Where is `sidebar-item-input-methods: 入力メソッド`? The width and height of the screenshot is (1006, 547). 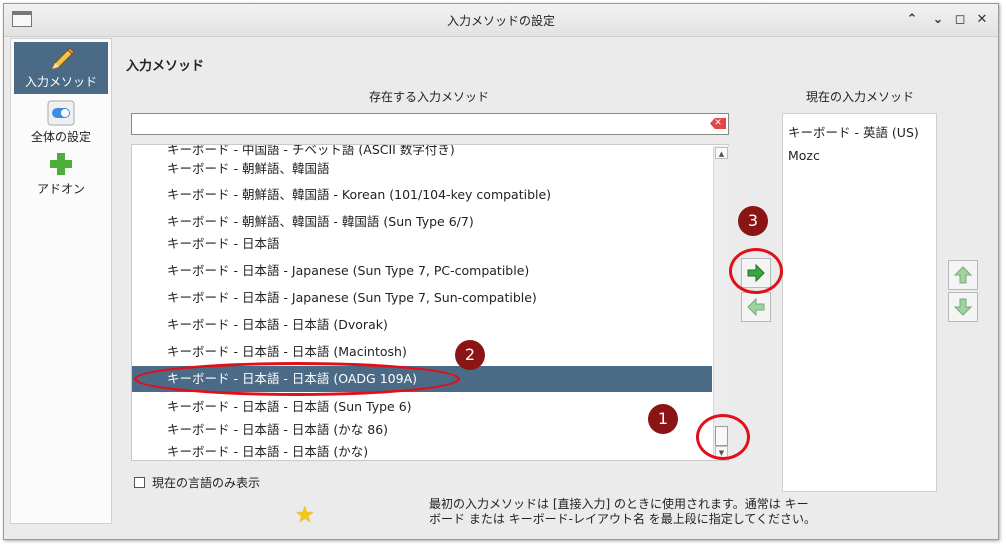
sidebar-item-input-methods: 入力メソッド is located at coordinates (61, 68).